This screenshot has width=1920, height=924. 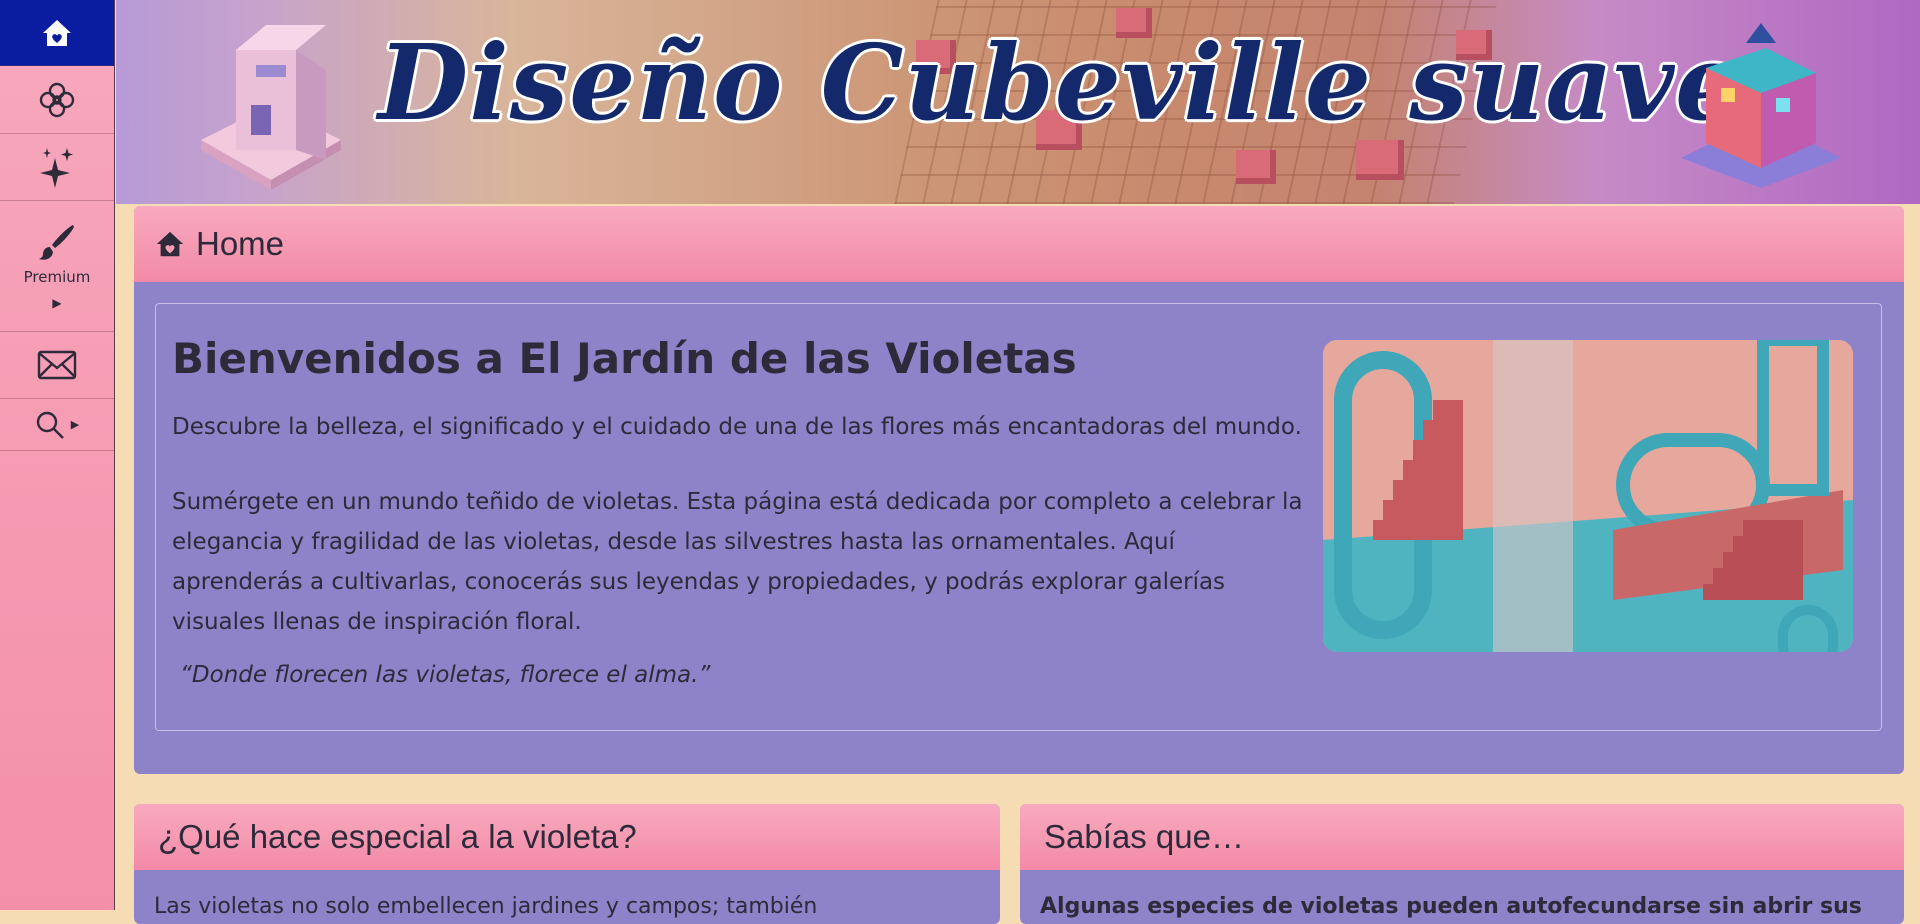 I want to click on paintbrush-icon, so click(x=56, y=242).